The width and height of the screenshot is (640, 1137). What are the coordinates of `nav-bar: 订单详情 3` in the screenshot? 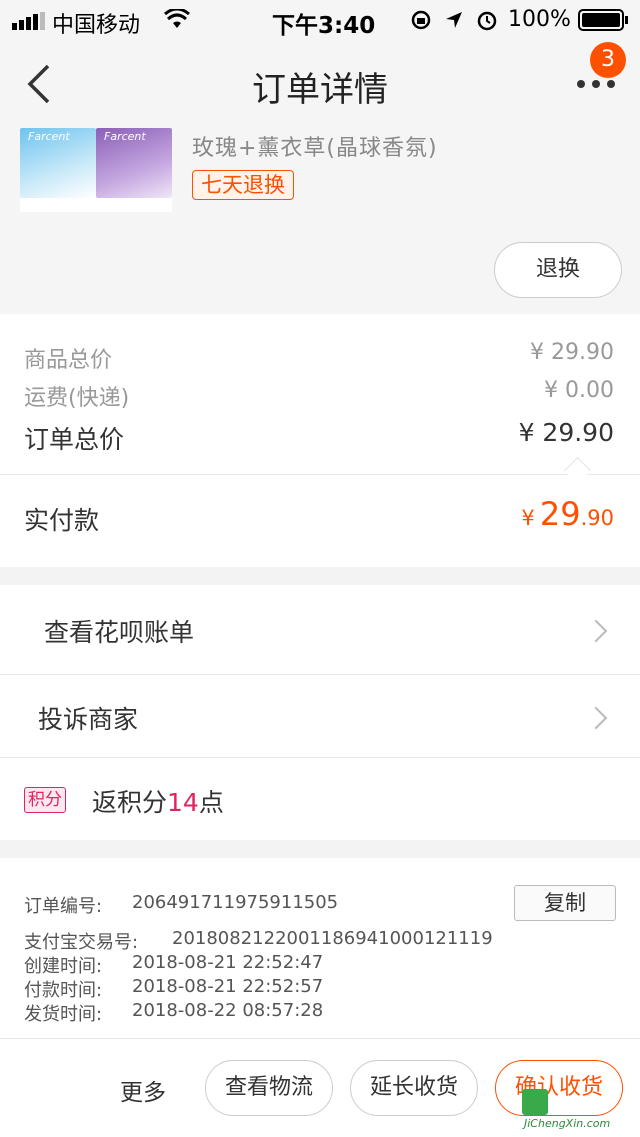 It's located at (320, 84).